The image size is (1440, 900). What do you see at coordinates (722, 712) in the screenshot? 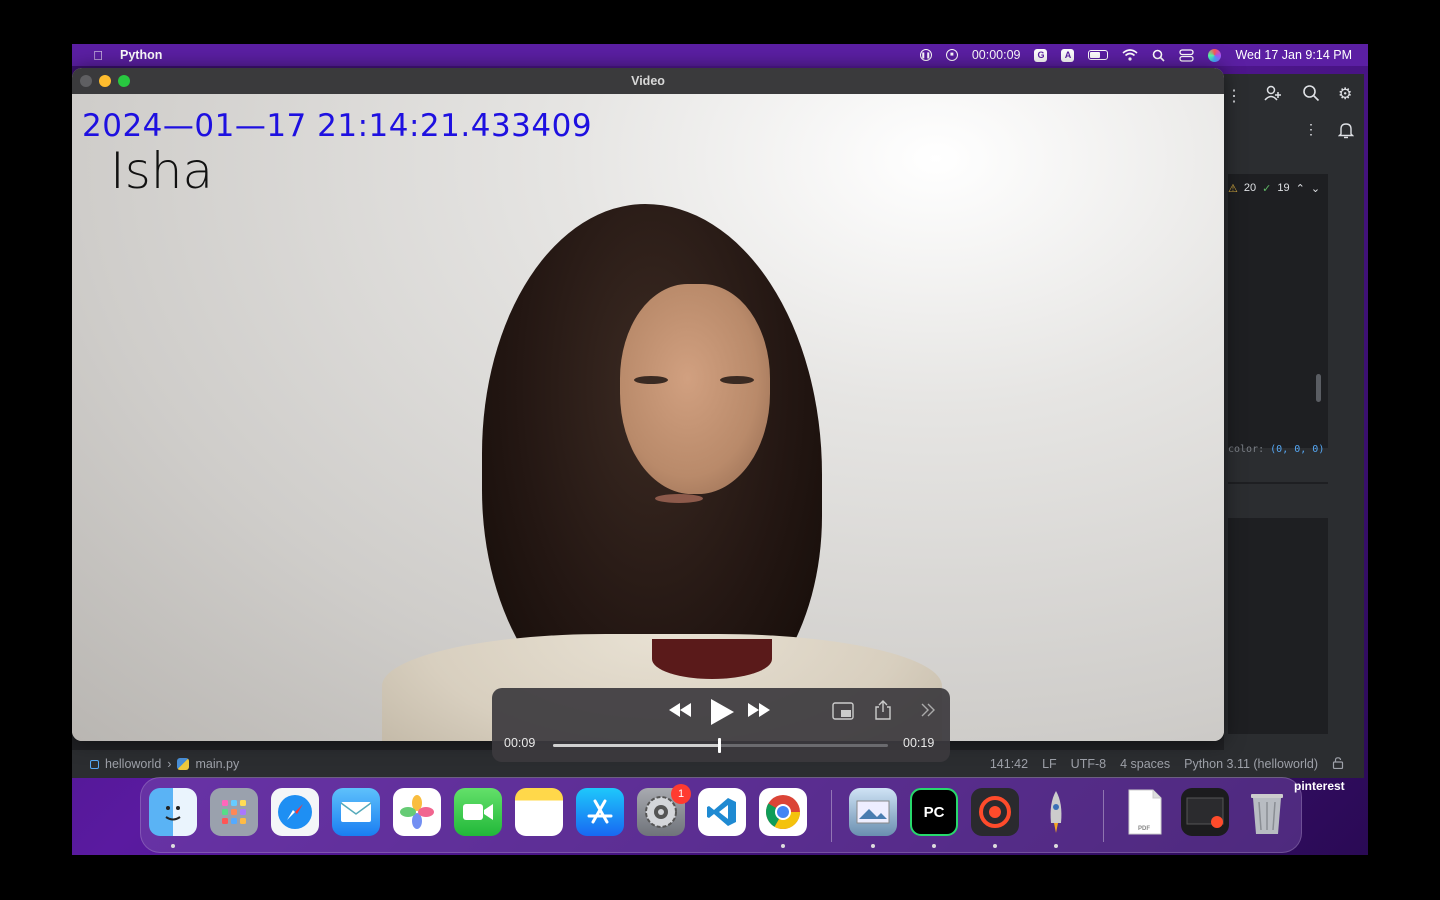
I see `play-button` at bounding box center [722, 712].